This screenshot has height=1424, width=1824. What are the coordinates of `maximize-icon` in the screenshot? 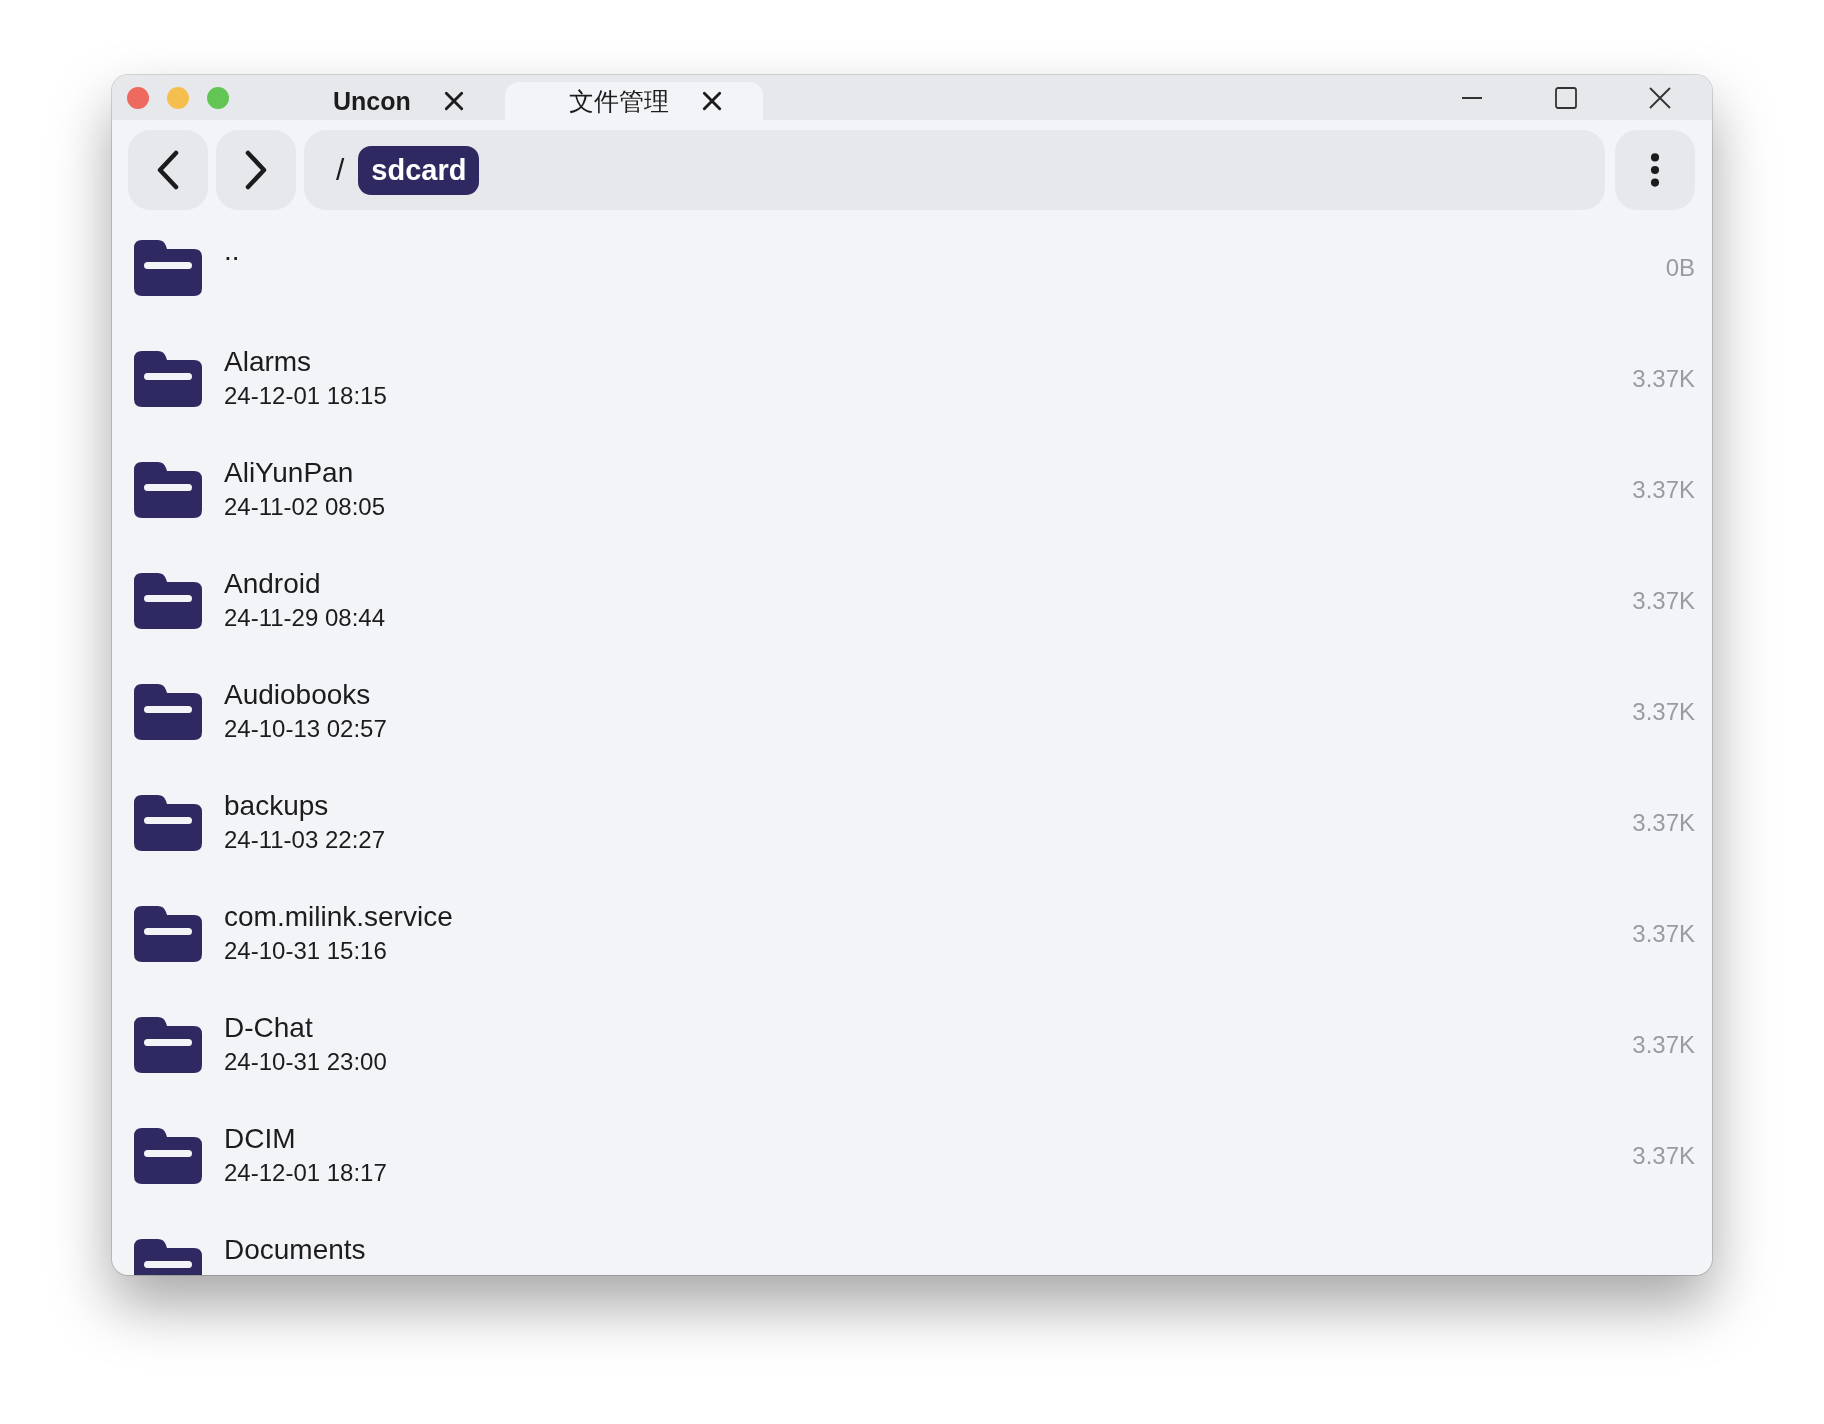 It's located at (1566, 97).